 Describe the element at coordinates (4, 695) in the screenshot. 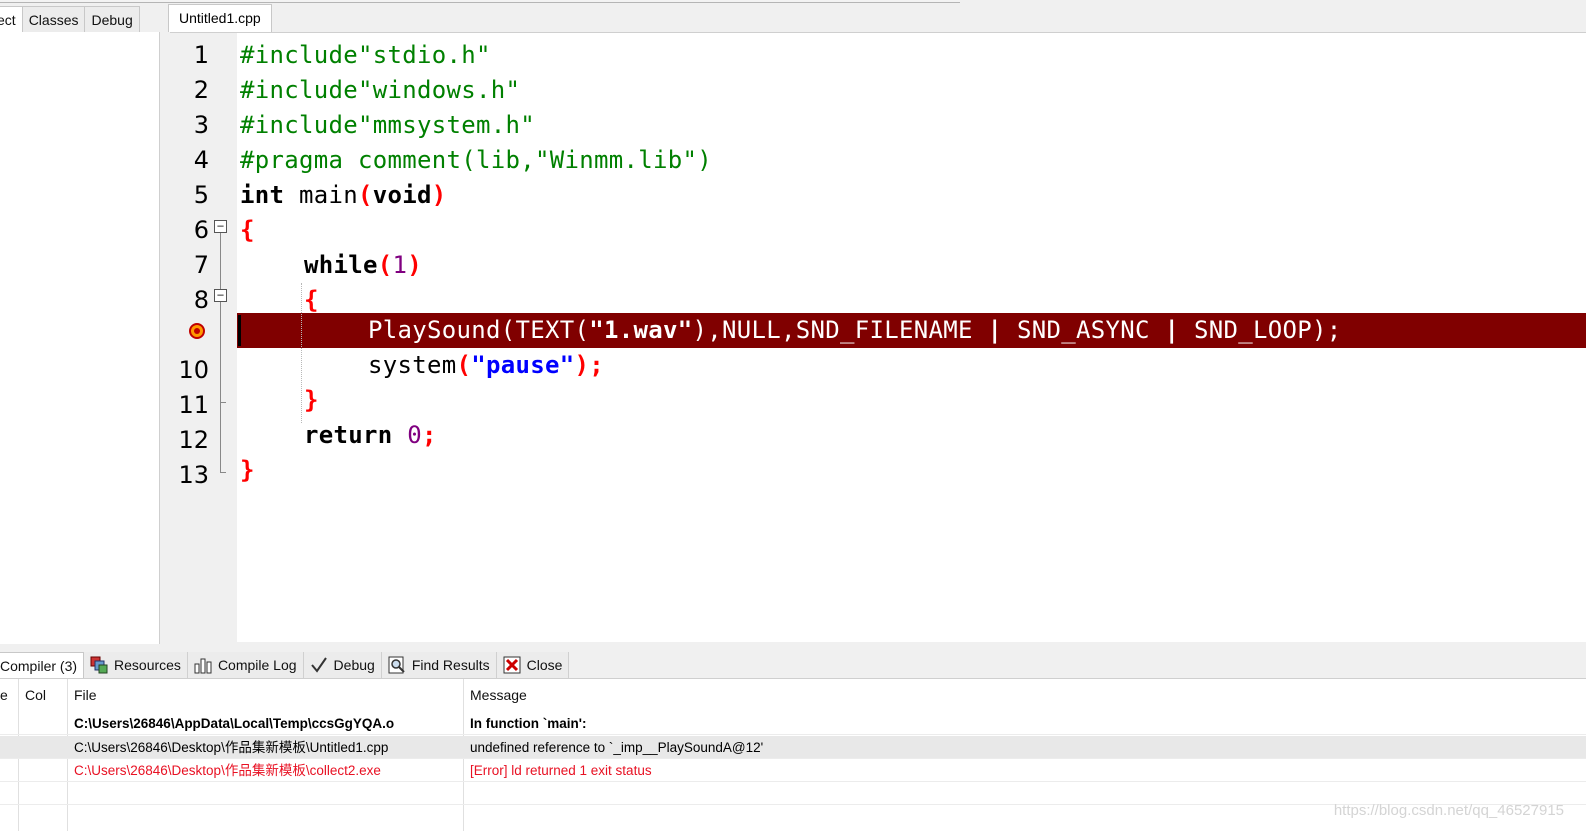

I see `column-header-line: e` at that location.